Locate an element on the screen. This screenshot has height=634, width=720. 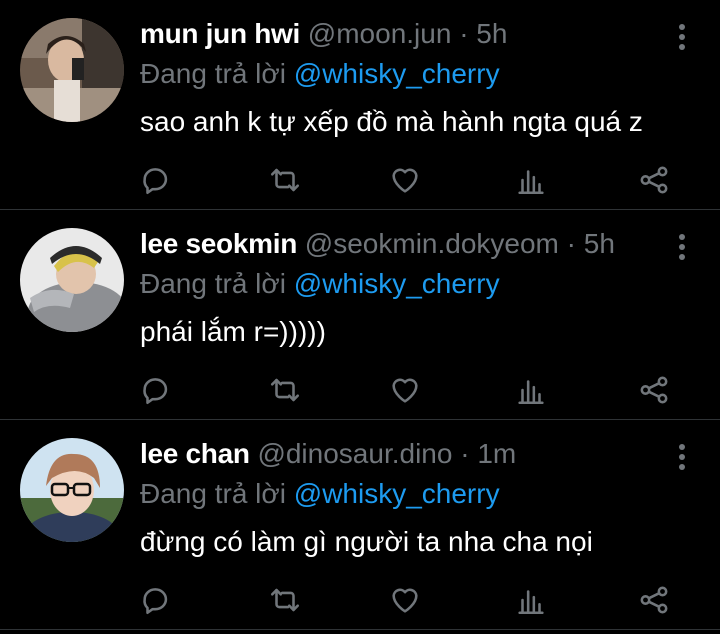
tweet-header: lee chan @dinosaur.dino · 1m is located at coordinates (328, 454).